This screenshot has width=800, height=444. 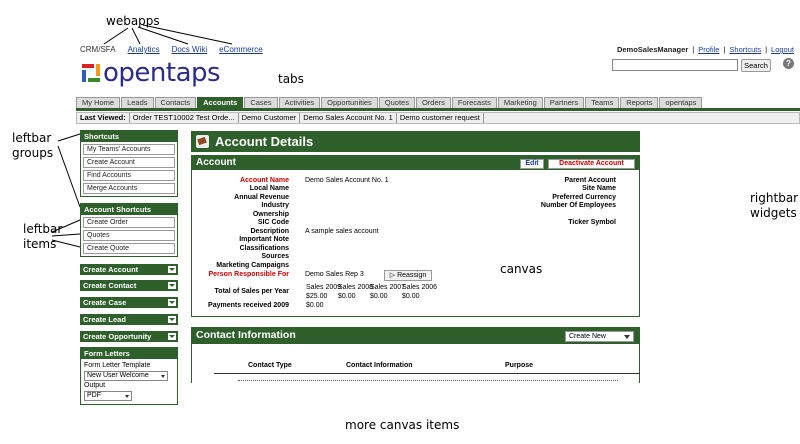 What do you see at coordinates (108, 396) in the screenshot?
I see `output-select: PDF` at bounding box center [108, 396].